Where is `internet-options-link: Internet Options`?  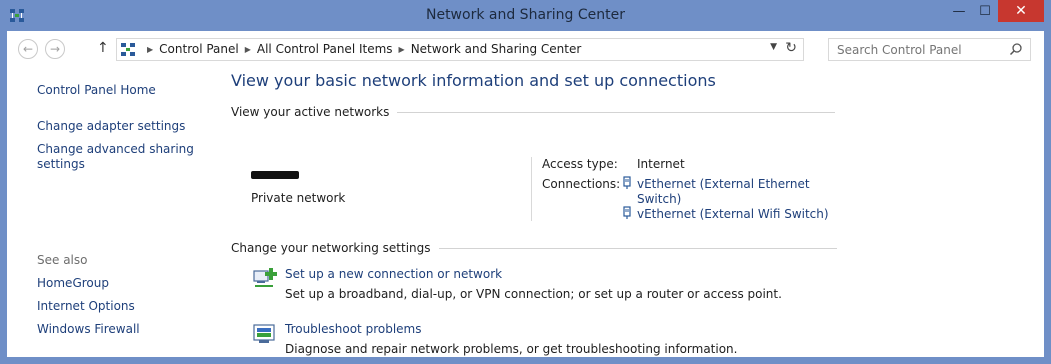 internet-options-link: Internet Options is located at coordinates (86, 306).